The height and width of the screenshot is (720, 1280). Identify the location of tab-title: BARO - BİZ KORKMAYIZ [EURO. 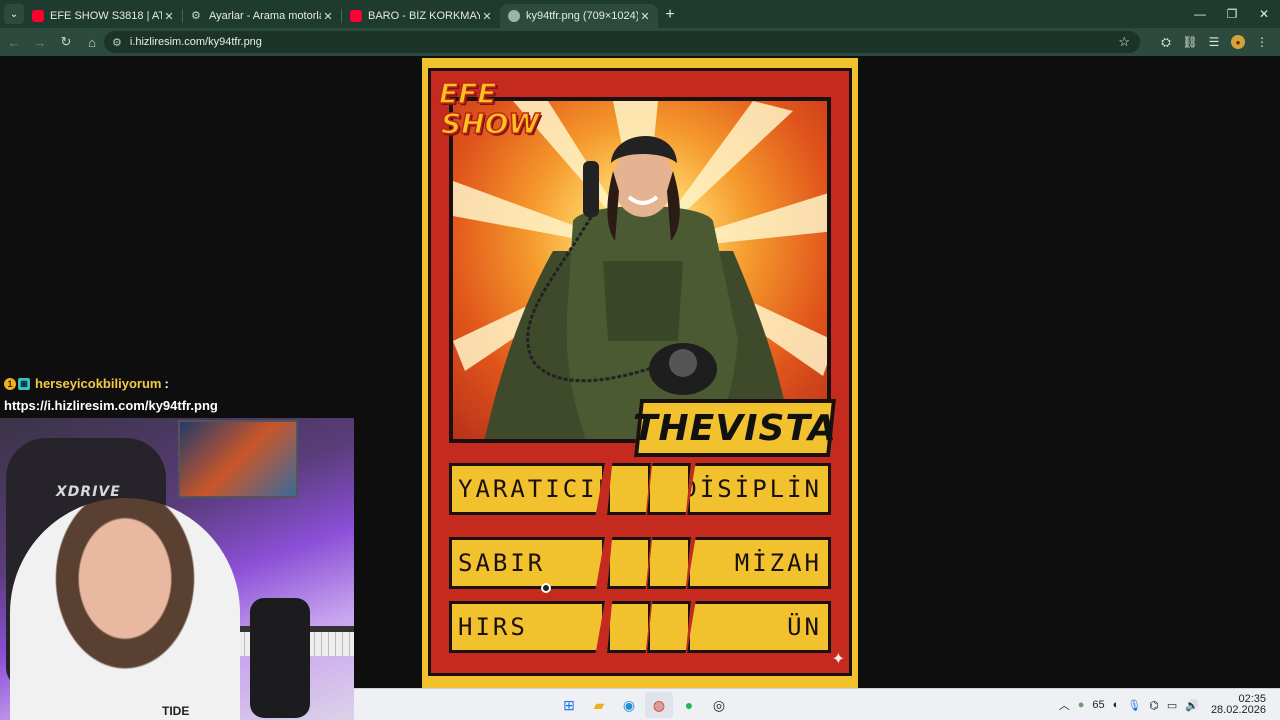
(424, 16).